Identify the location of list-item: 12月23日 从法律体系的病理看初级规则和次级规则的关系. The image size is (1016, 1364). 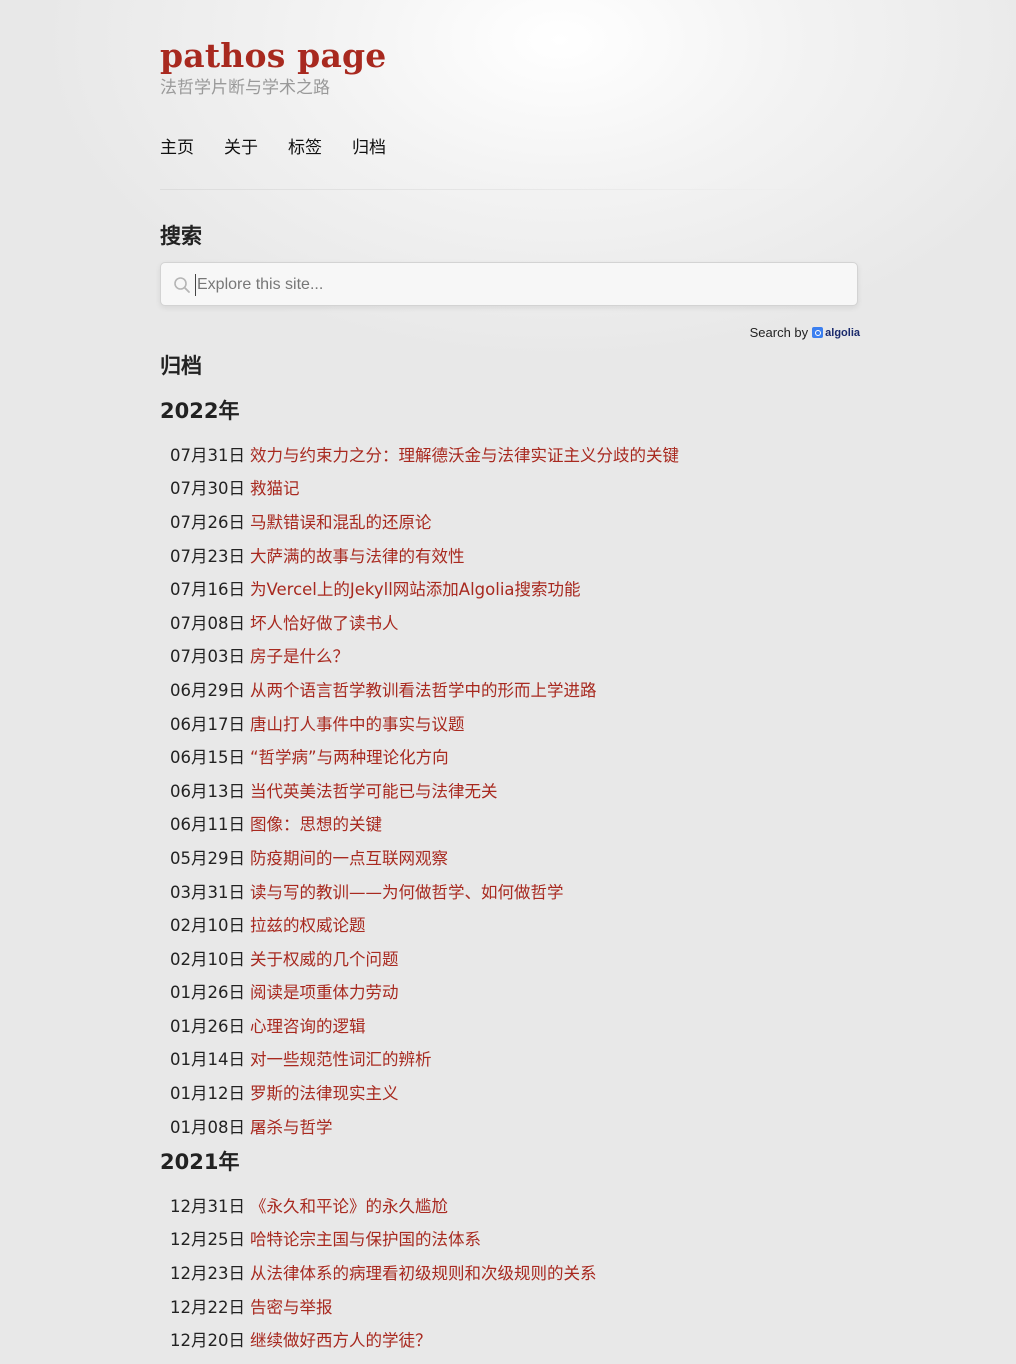
(383, 1272).